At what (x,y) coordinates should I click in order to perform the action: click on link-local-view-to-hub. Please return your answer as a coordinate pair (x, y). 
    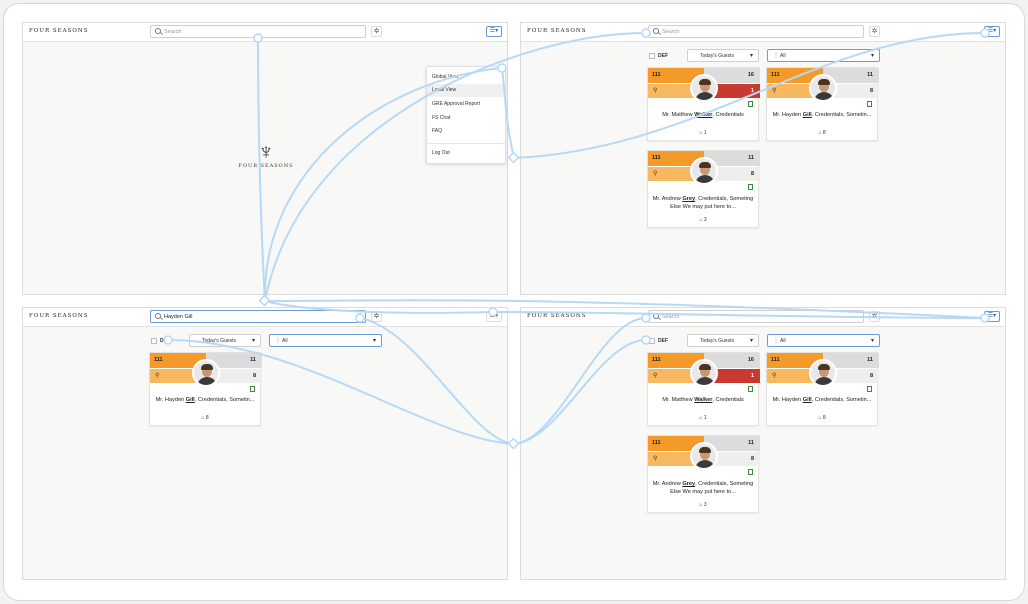
    Looking at the image, I should click on (383, 184).